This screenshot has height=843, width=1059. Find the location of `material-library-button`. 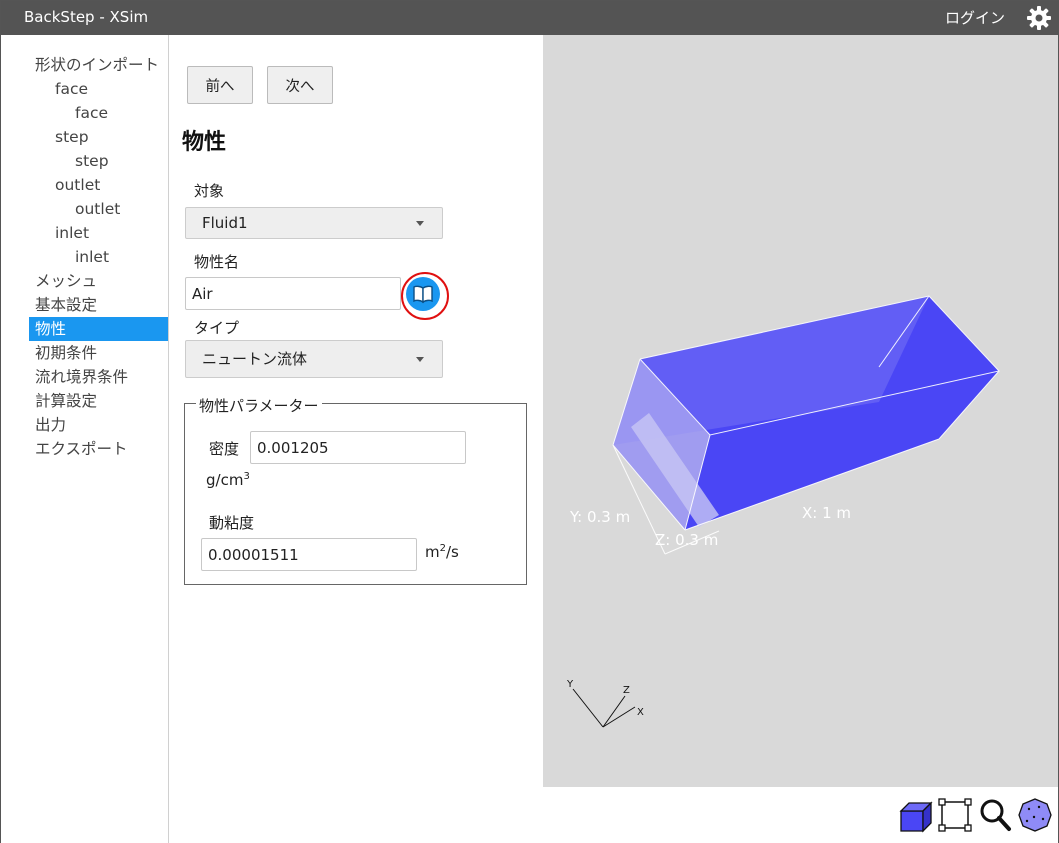

material-library-button is located at coordinates (423, 294).